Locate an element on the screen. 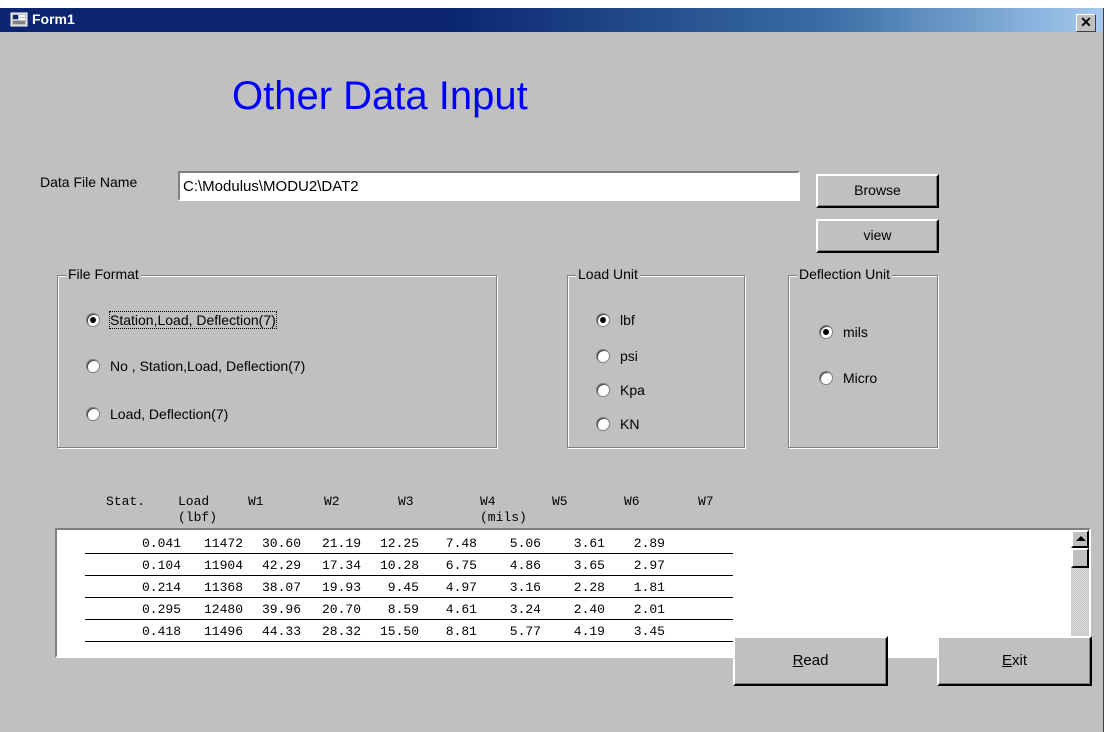  file-format-option-2: No , Station,Load, Deflection(7) is located at coordinates (195, 366).